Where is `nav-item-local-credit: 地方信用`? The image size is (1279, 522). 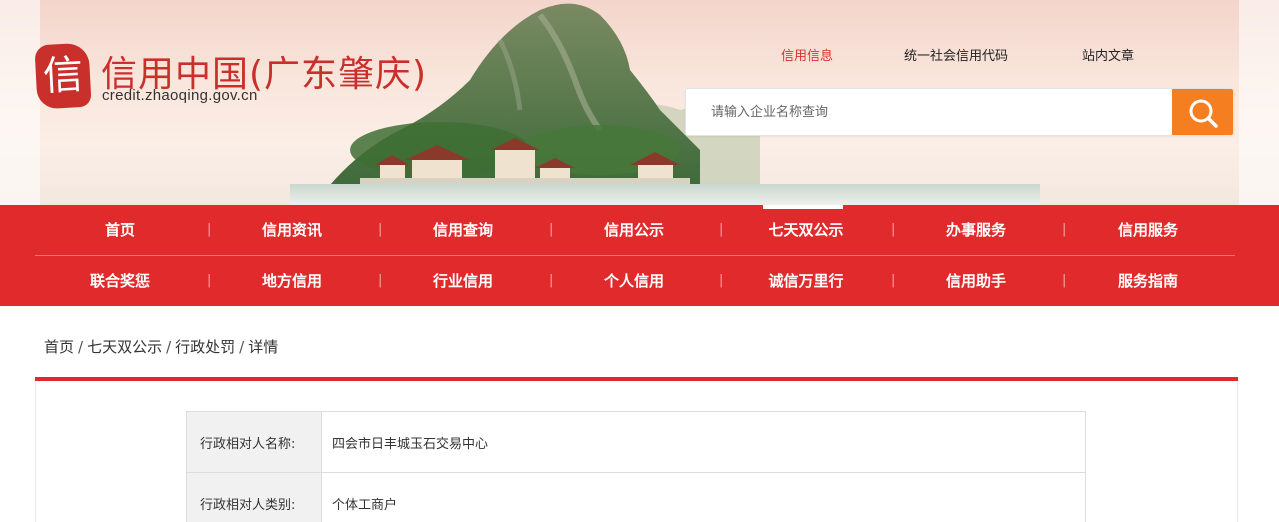
nav-item-local-credit: 地方信用 is located at coordinates (292, 281).